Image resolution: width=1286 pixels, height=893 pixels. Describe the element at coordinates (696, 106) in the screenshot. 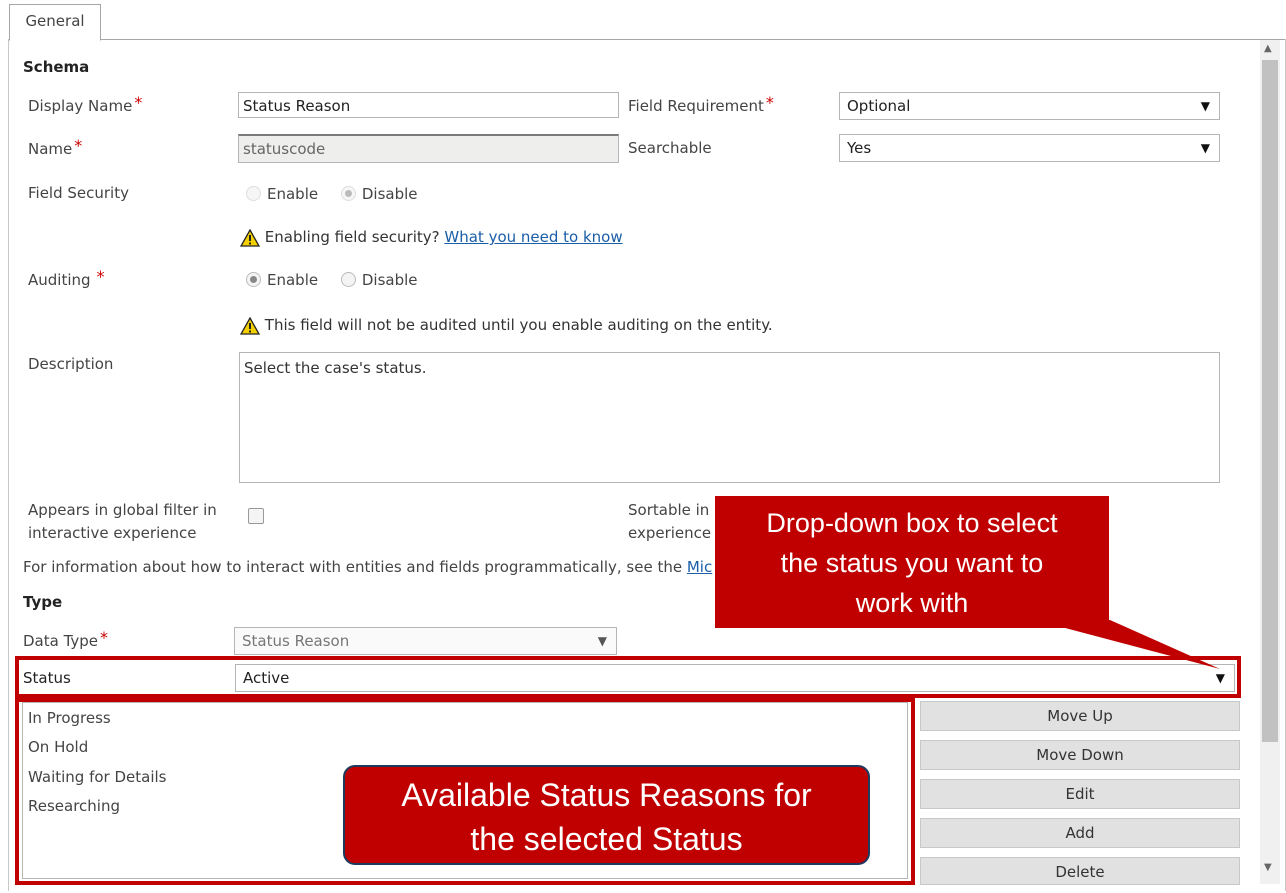

I see `field-requirement-label-text: Field Requirement` at that location.